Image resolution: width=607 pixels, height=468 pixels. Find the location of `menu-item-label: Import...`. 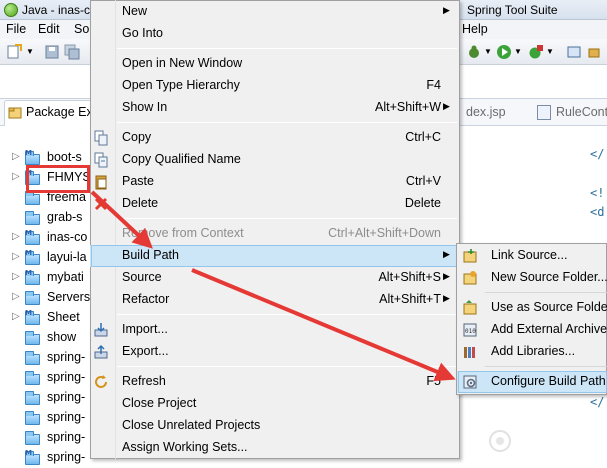

menu-item-label: Import... is located at coordinates (145, 329).